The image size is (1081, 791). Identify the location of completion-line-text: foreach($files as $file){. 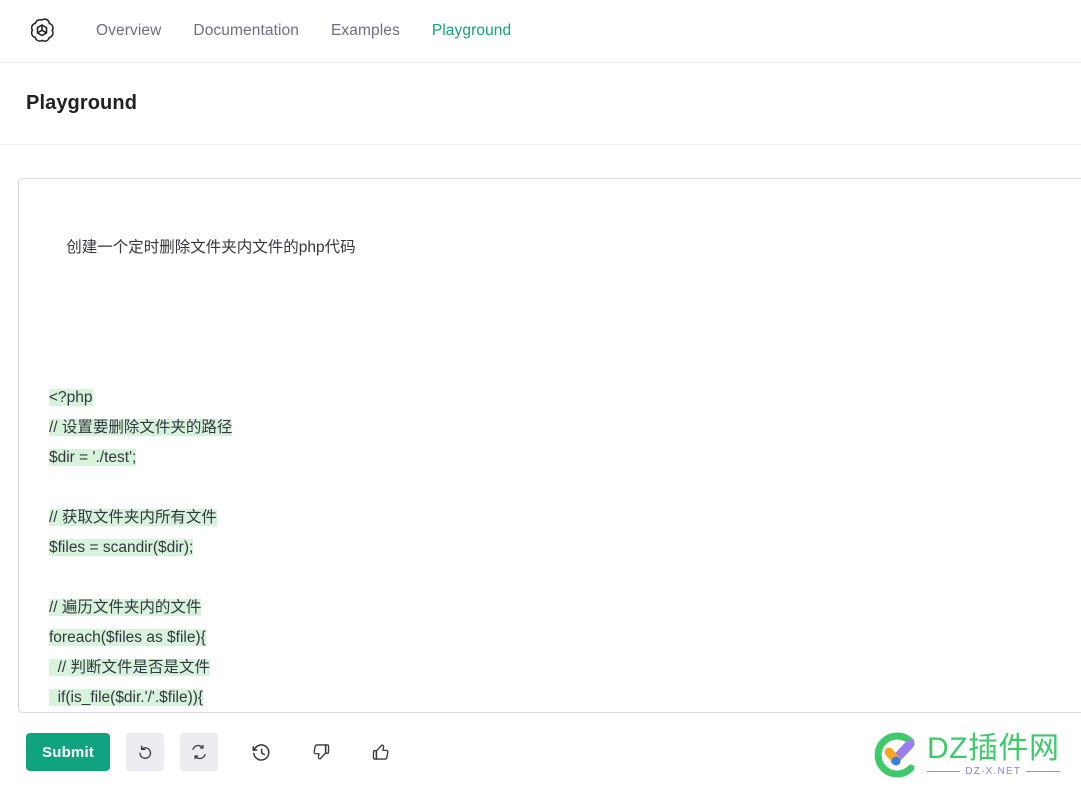
(127, 637).